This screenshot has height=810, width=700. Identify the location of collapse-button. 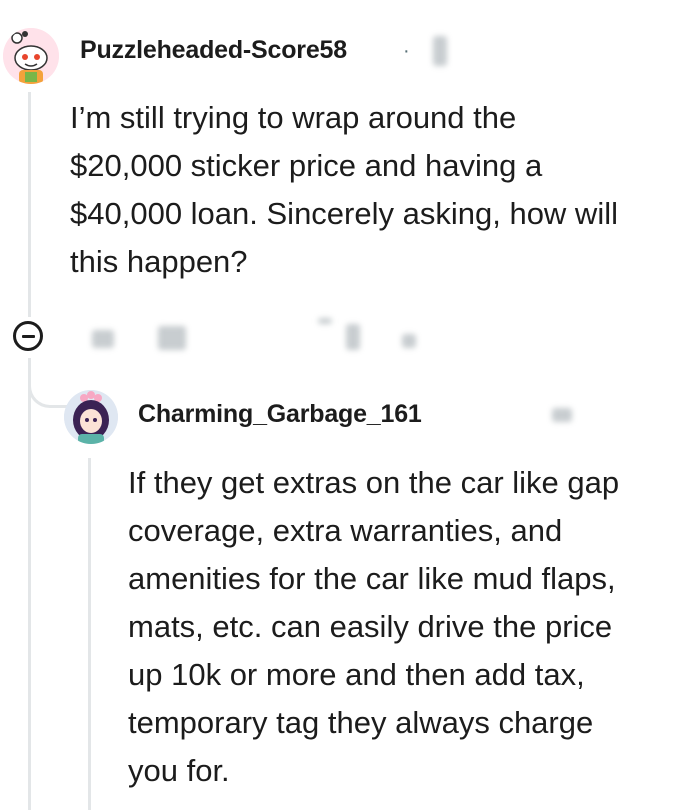
(28, 336).